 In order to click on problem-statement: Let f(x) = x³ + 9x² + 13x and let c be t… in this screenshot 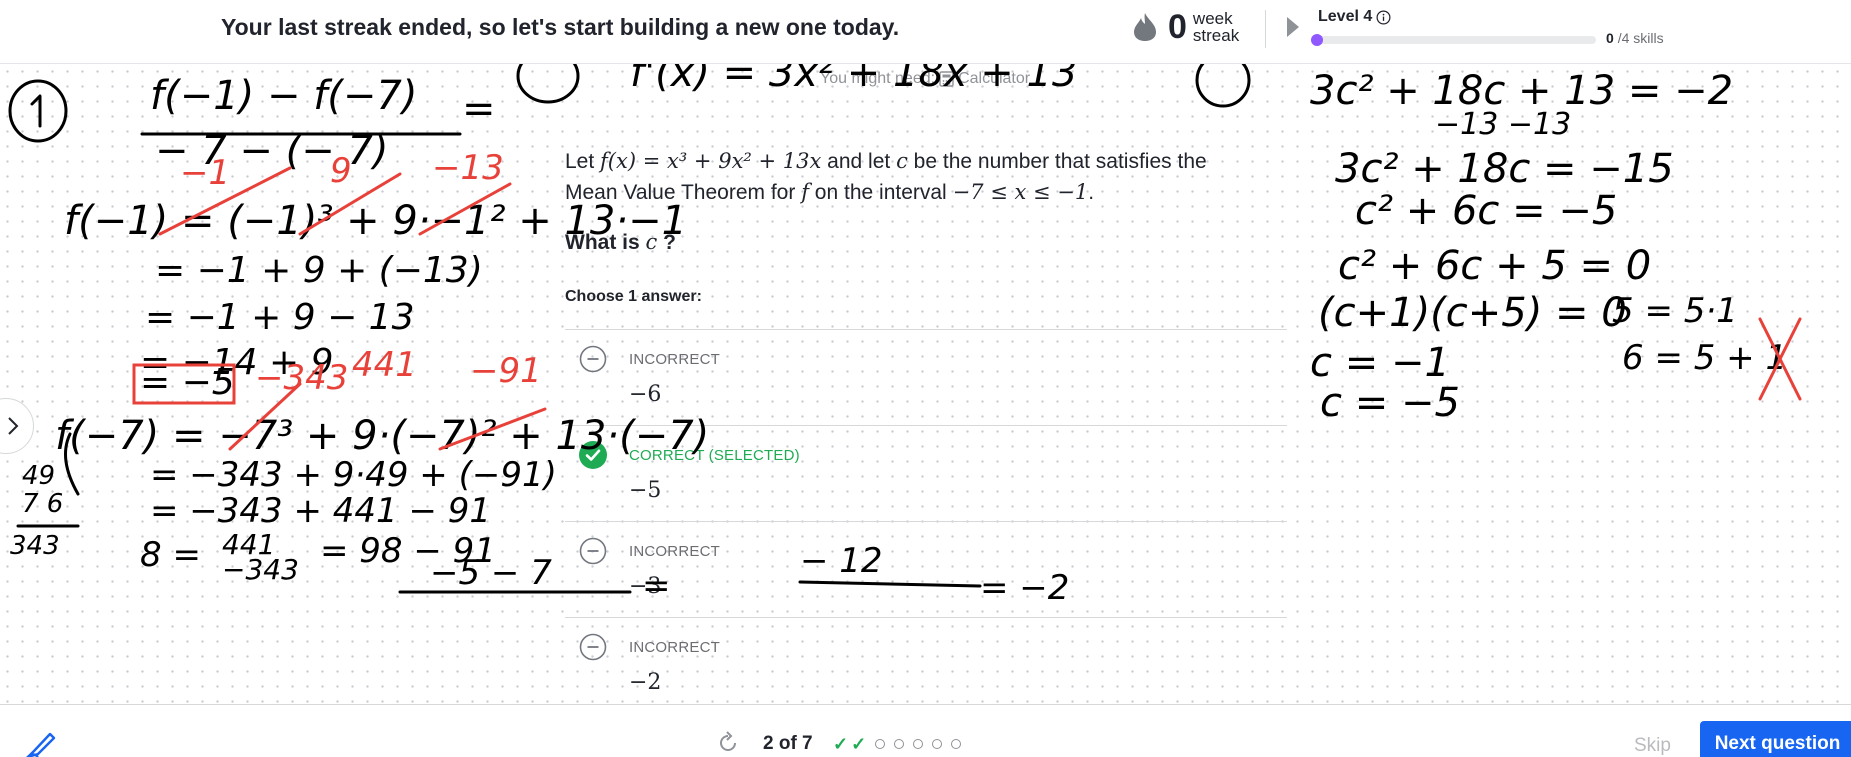, I will do `click(926, 177)`.